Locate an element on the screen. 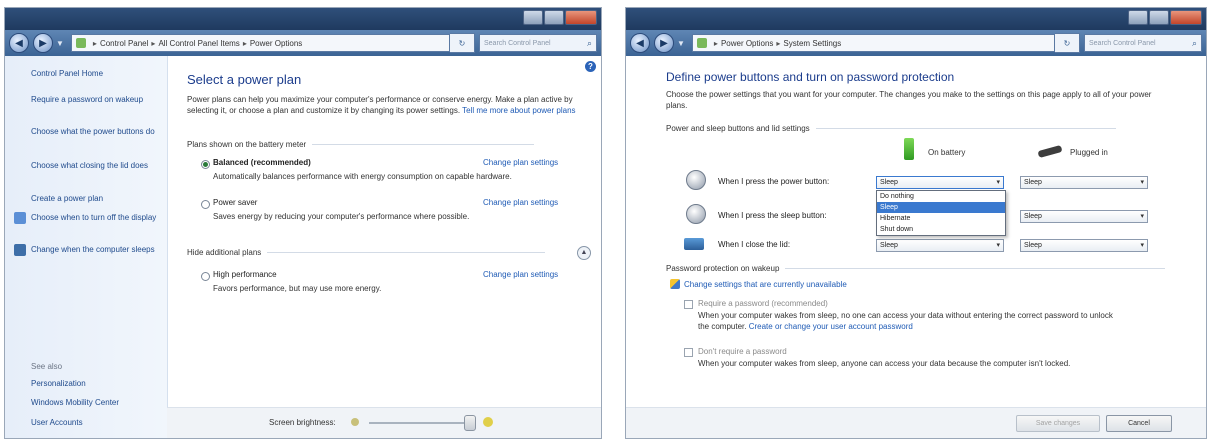 Image resolution: width=1208 pixels, height=441 pixels. collapse-plans-button: ▲ is located at coordinates (584, 253).